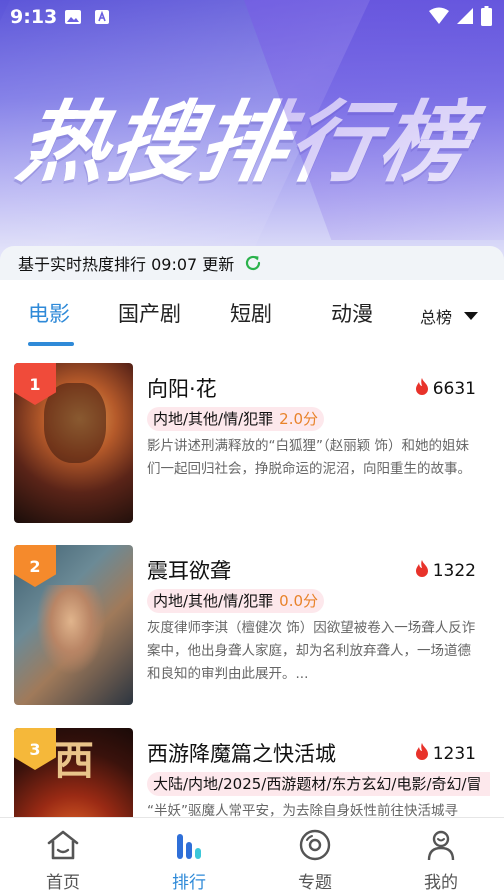 Image resolution: width=504 pixels, height=896 pixels. Describe the element at coordinates (189, 883) in the screenshot. I see `nav-label-ranking: 排行` at that location.